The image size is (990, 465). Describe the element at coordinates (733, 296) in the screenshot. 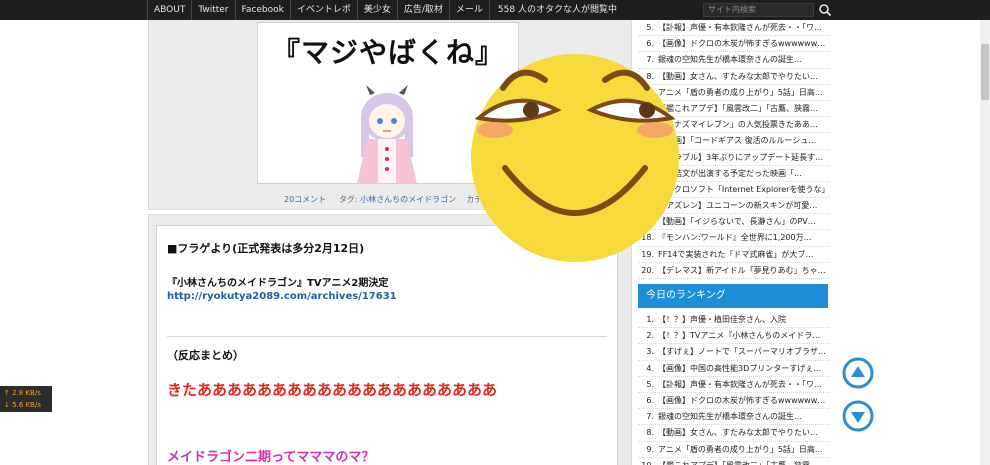

I see `today-ranking-header: 今日のランキング` at that location.